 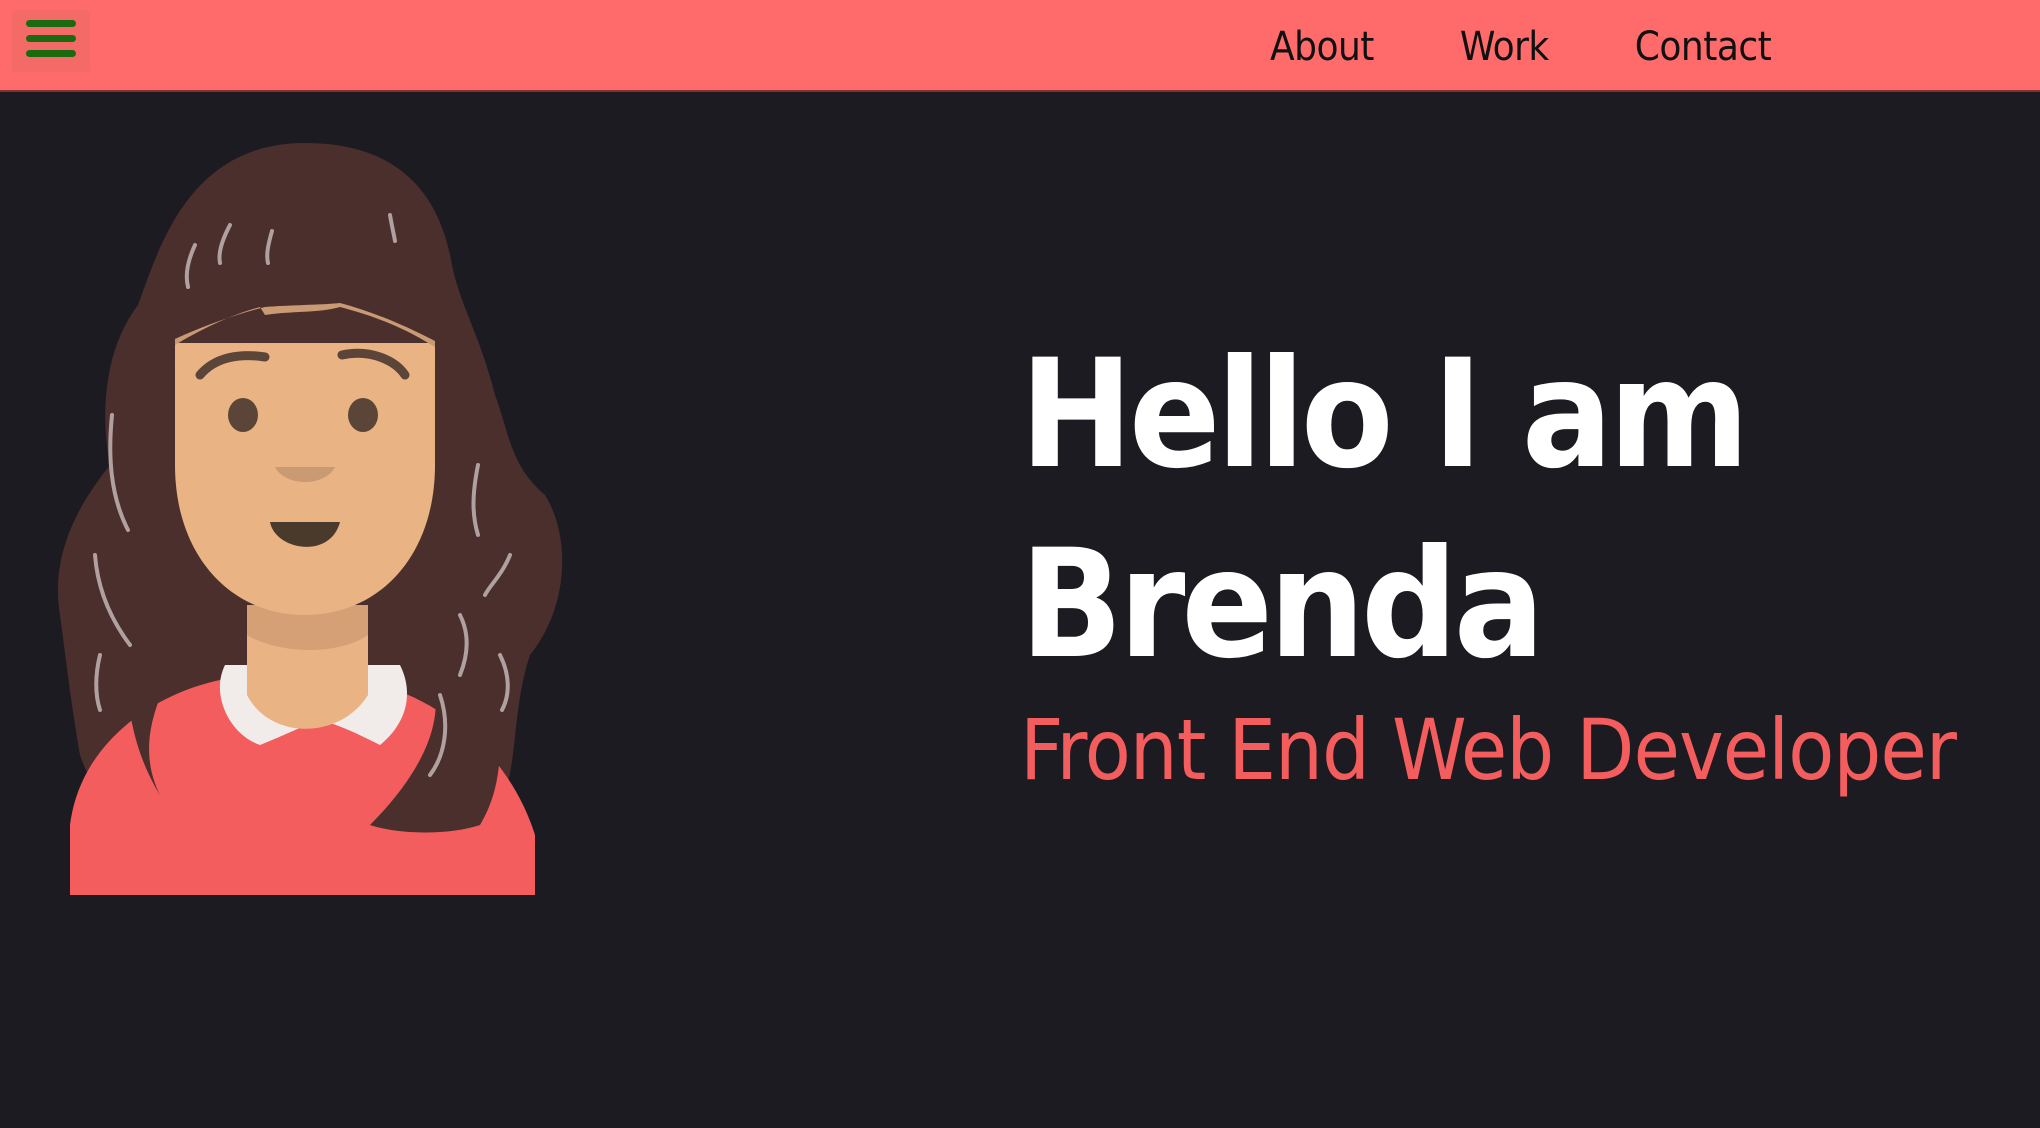 I want to click on hero-subtitle: Front End Web Developer, so click(x=1488, y=750).